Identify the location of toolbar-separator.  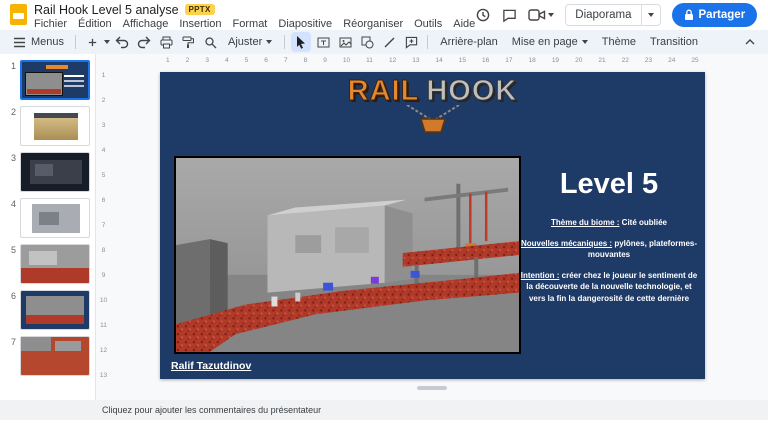
(76, 42).